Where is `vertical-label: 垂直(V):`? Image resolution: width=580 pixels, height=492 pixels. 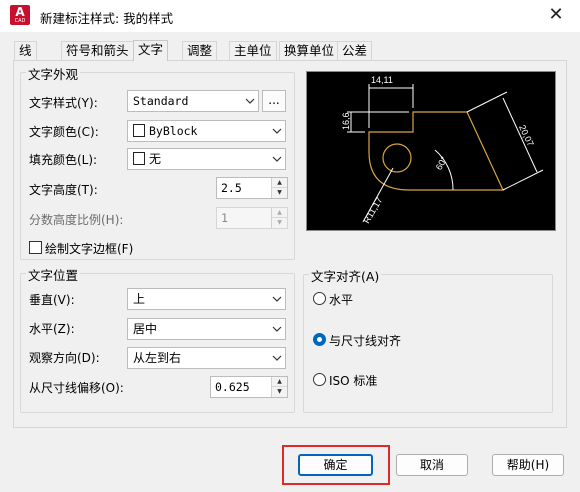 vertical-label: 垂直(V): is located at coordinates (52, 300).